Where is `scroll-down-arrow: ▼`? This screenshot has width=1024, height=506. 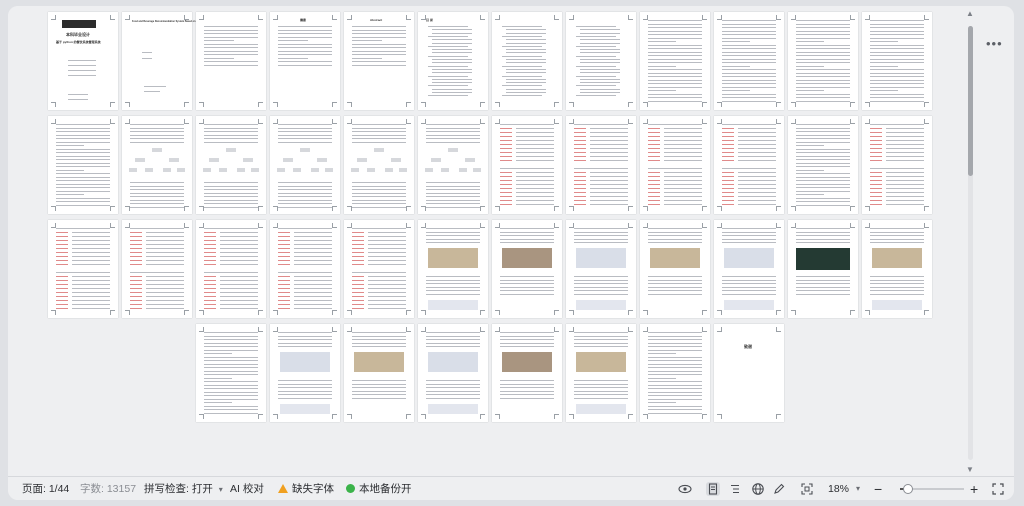
scroll-down-arrow: ▼ is located at coordinates (970, 470).